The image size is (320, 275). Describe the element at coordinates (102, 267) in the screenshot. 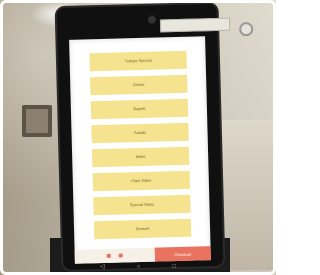

I see `back-icon: ◁` at that location.